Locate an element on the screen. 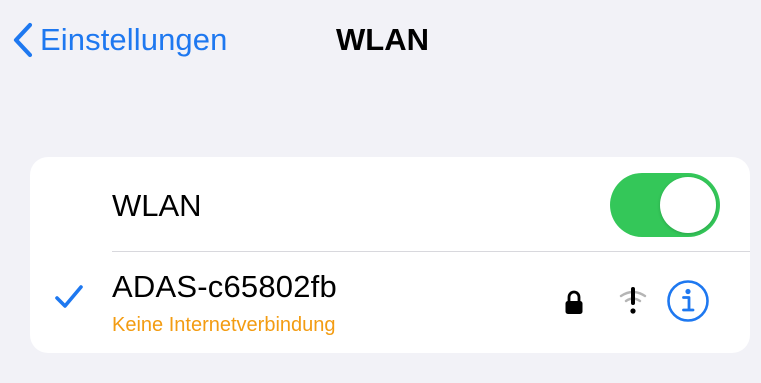 The image size is (761, 383). chevron-left-icon is located at coordinates (23, 40).